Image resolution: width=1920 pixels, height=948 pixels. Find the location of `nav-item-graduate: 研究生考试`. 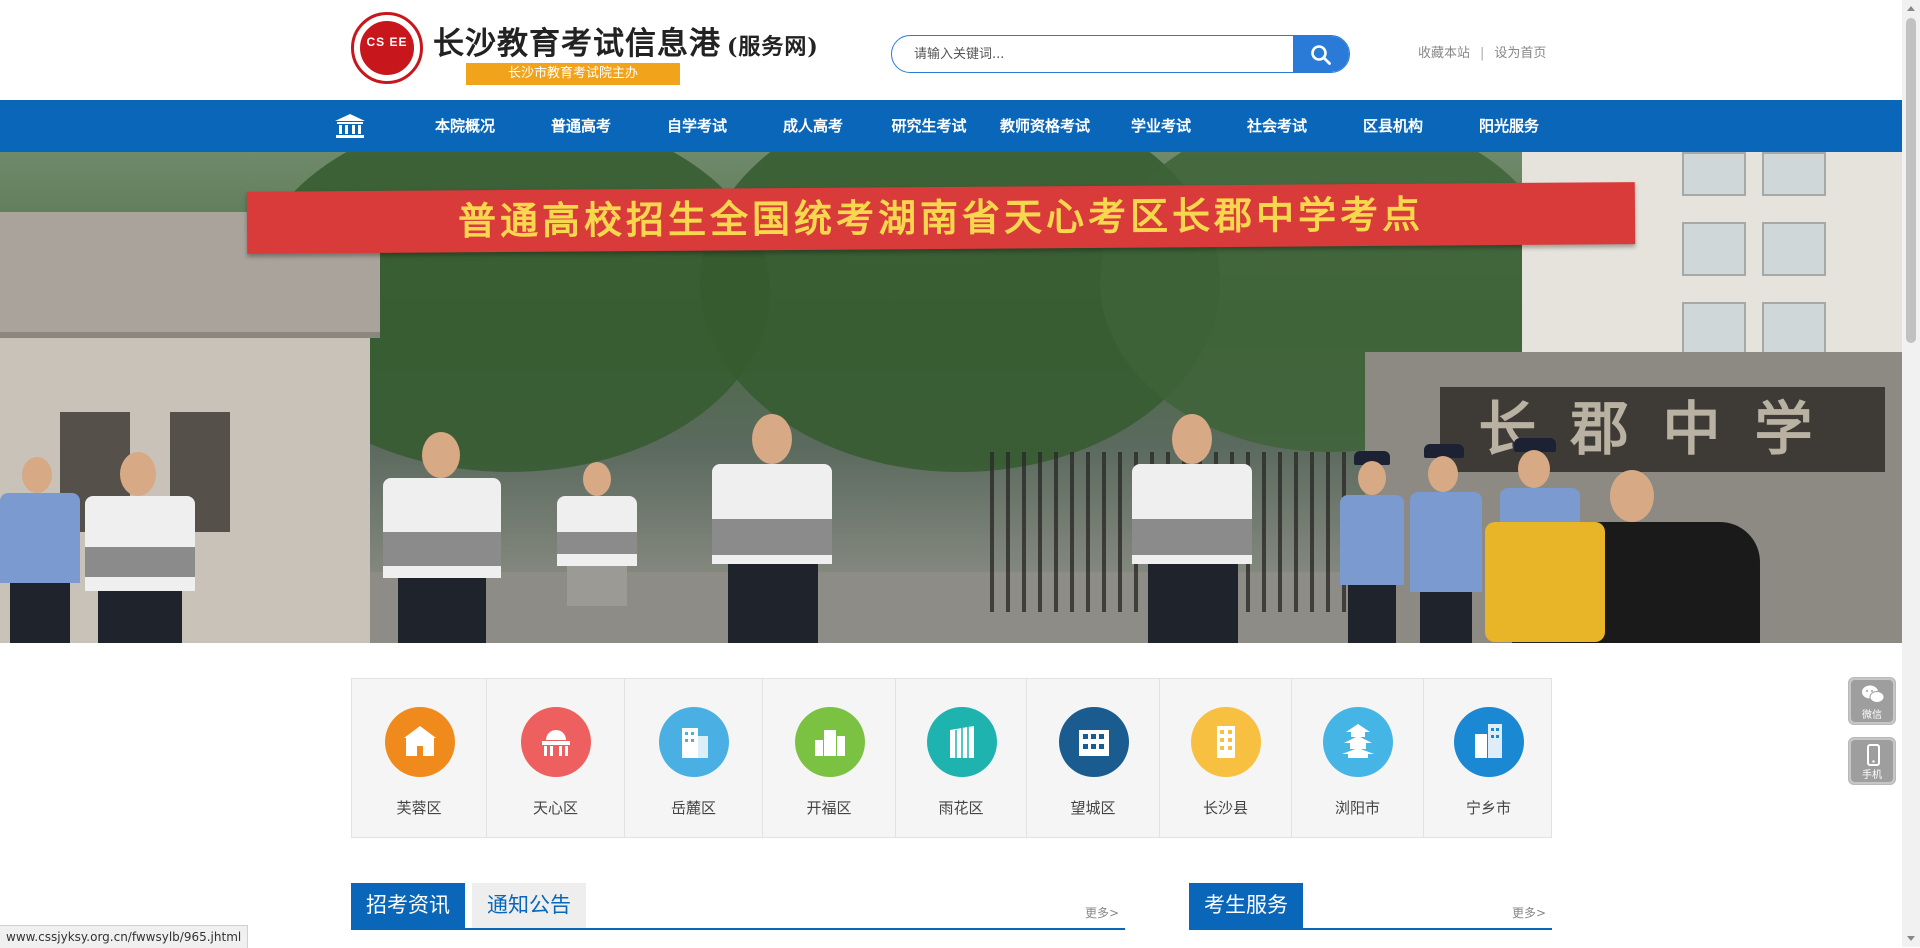

nav-item-graduate: 研究生考试 is located at coordinates (929, 126).